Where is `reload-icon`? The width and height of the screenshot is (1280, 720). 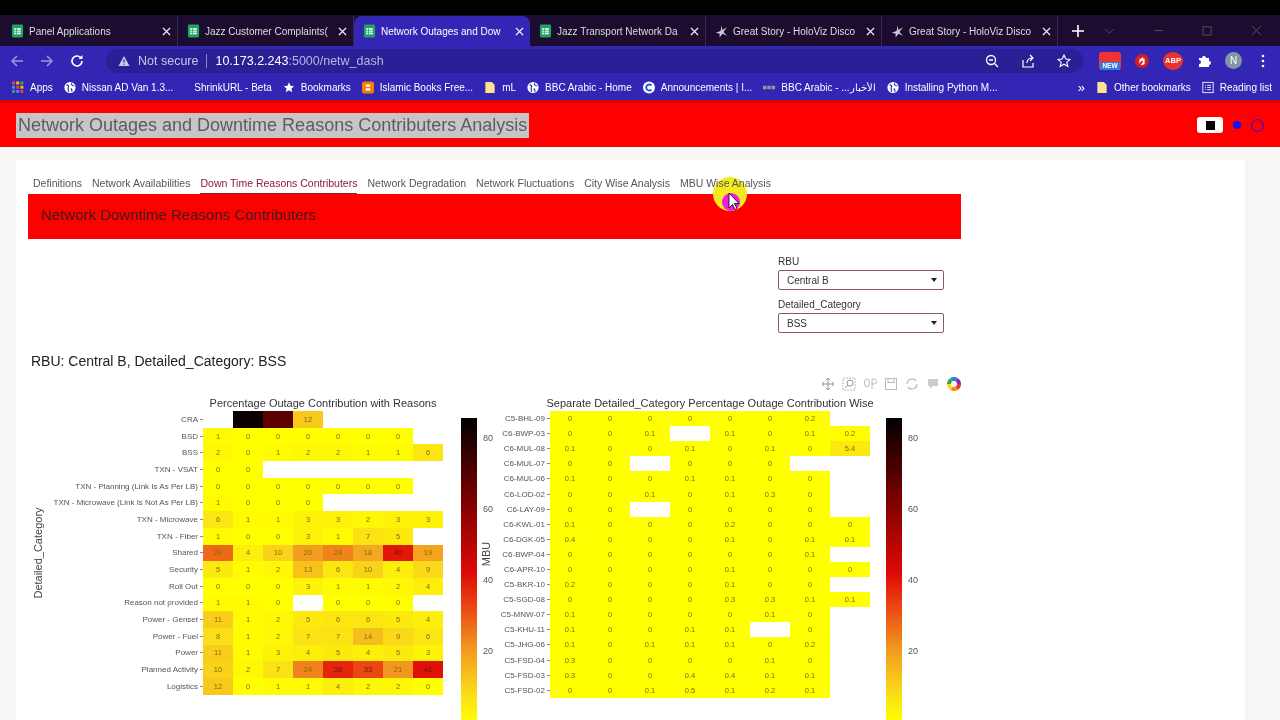
reload-icon is located at coordinates (77, 60).